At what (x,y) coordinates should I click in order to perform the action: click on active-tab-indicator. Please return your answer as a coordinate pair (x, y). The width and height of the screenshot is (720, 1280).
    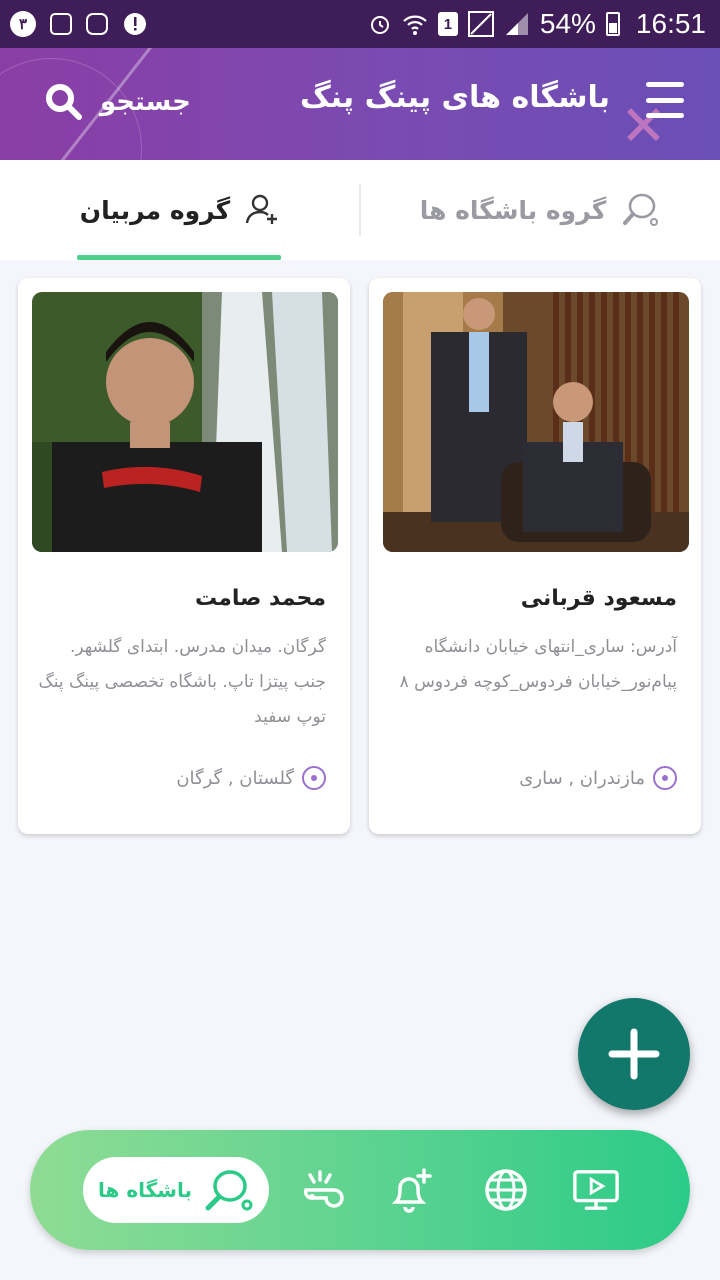
    Looking at the image, I should click on (179, 257).